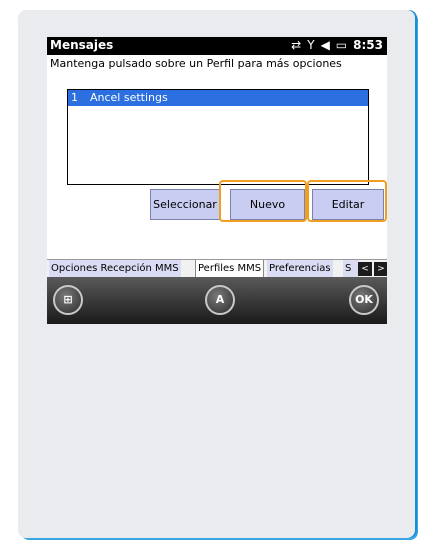 The height and width of the screenshot is (556, 433). I want to click on profile-label: Ancel settings, so click(129, 97).